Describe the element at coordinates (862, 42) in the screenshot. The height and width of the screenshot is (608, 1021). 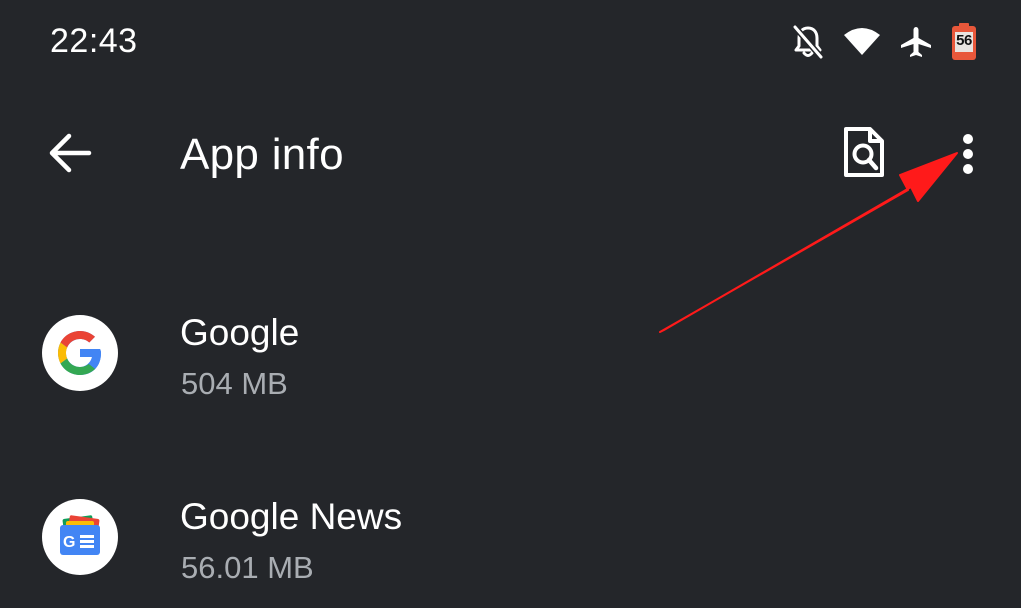
I see `wifi-icon` at that location.